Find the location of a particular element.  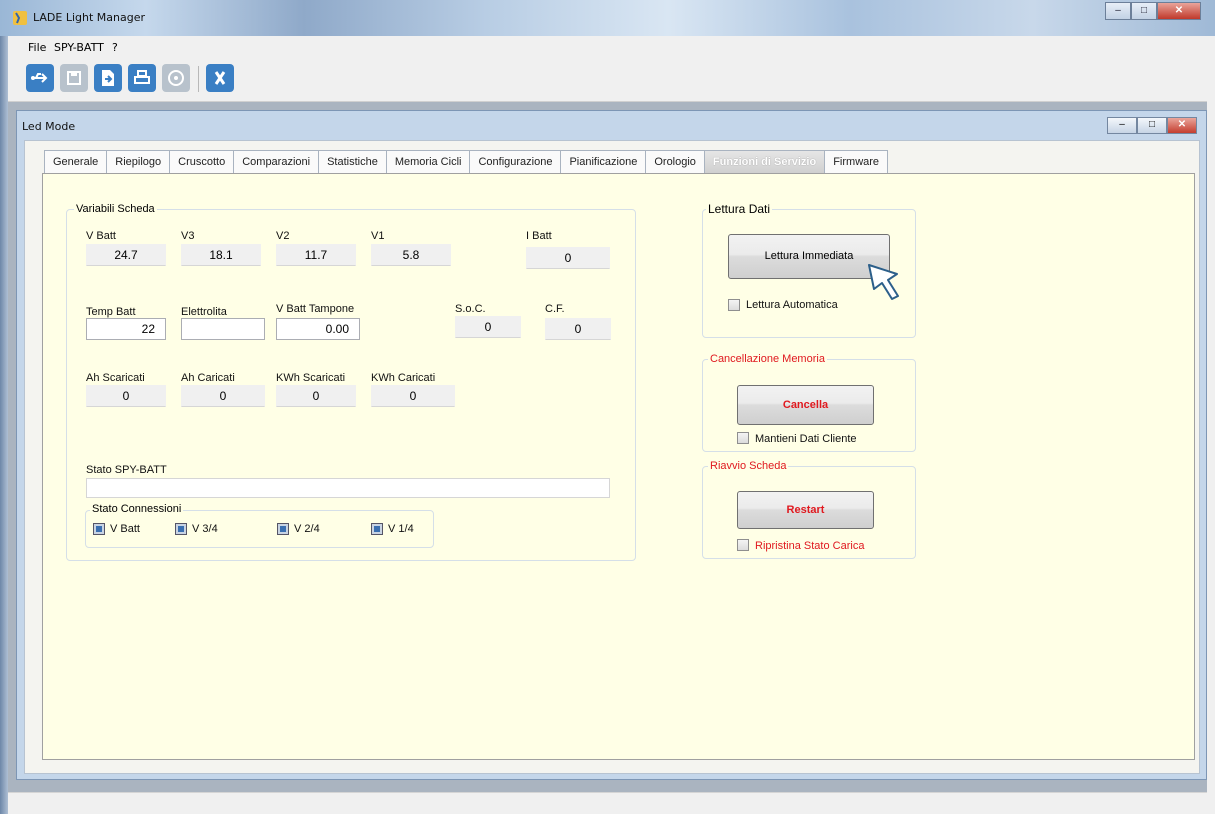

minimize-button: – is located at coordinates (1118, 11).